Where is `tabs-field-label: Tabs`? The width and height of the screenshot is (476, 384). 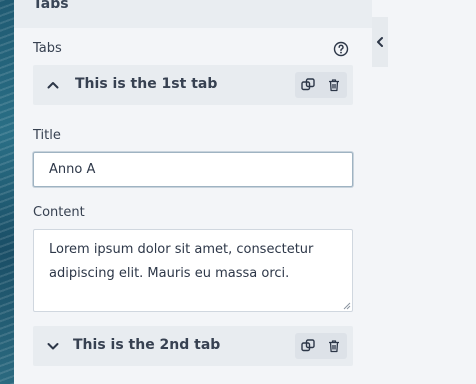
tabs-field-label: Tabs is located at coordinates (47, 48).